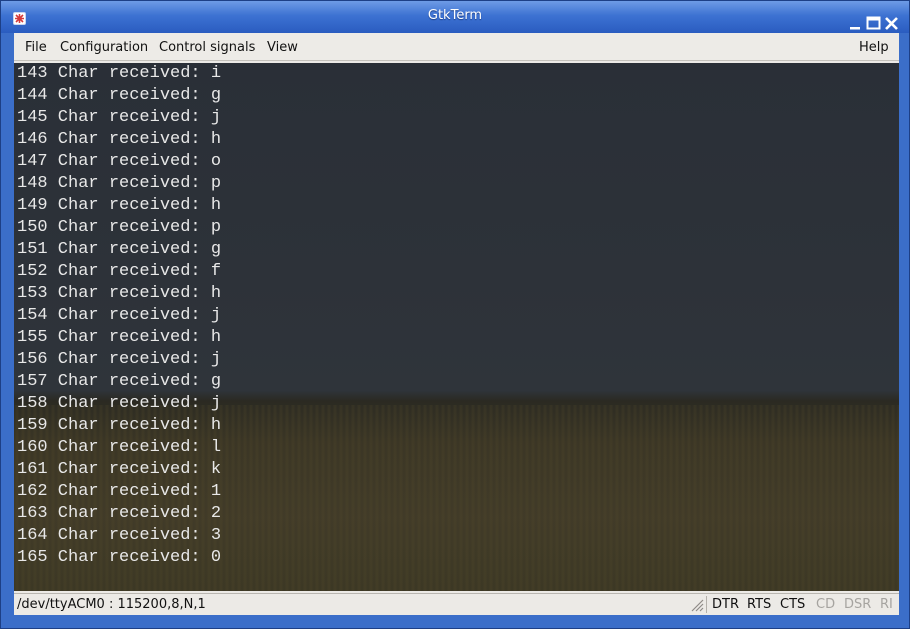 The width and height of the screenshot is (910, 629). Describe the element at coordinates (855, 23) in the screenshot. I see `minimize-icon` at that location.